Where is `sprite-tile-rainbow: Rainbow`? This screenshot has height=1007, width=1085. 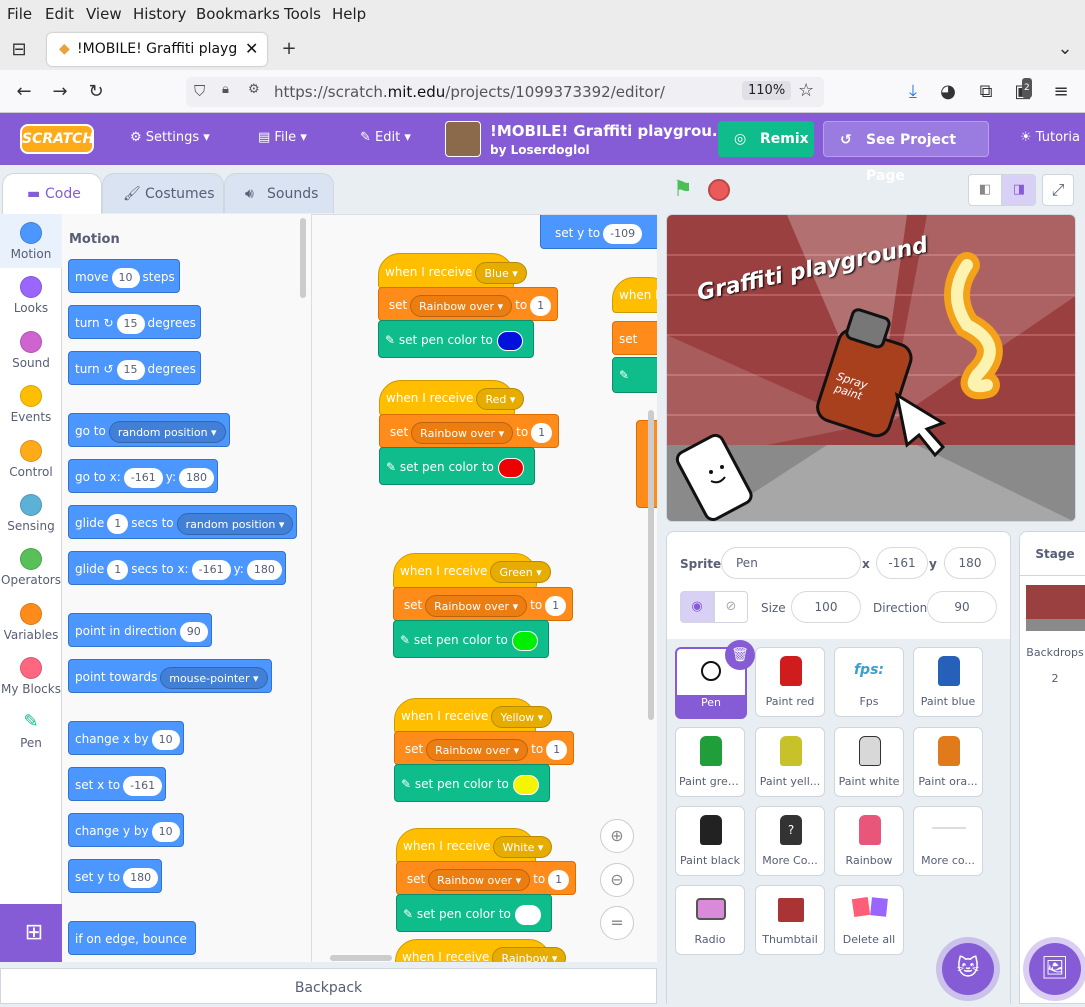
sprite-tile-rainbow: Rainbow is located at coordinates (869, 841).